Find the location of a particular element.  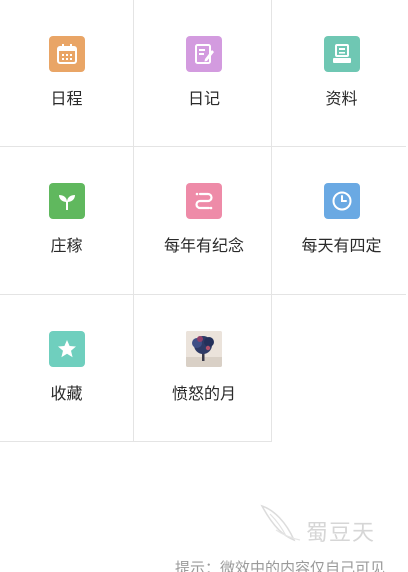

grid-item-label: 愤怒的月 is located at coordinates (203, 393).